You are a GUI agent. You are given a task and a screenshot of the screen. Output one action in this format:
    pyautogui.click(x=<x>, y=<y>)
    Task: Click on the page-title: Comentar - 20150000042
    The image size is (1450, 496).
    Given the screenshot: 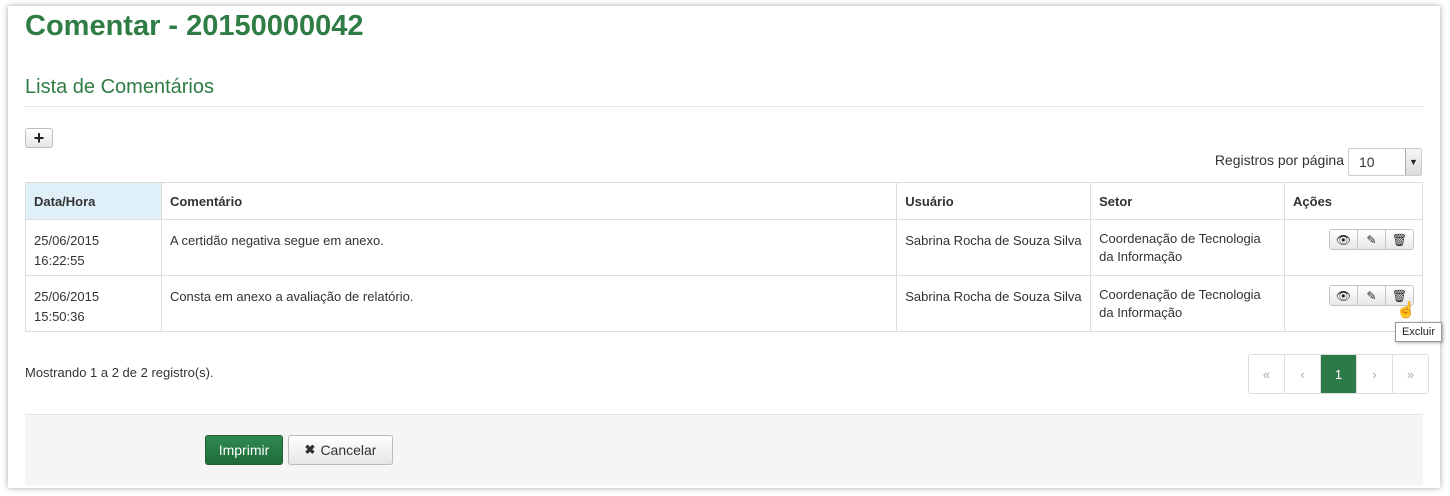 What is the action you would take?
    pyautogui.click(x=194, y=26)
    